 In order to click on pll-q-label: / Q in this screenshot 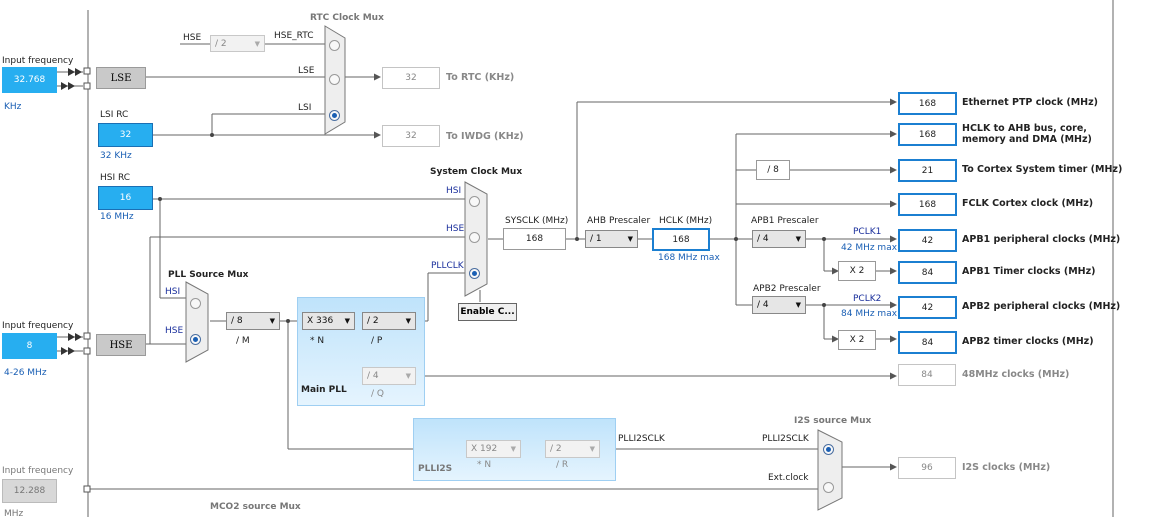, I will do `click(377, 394)`.